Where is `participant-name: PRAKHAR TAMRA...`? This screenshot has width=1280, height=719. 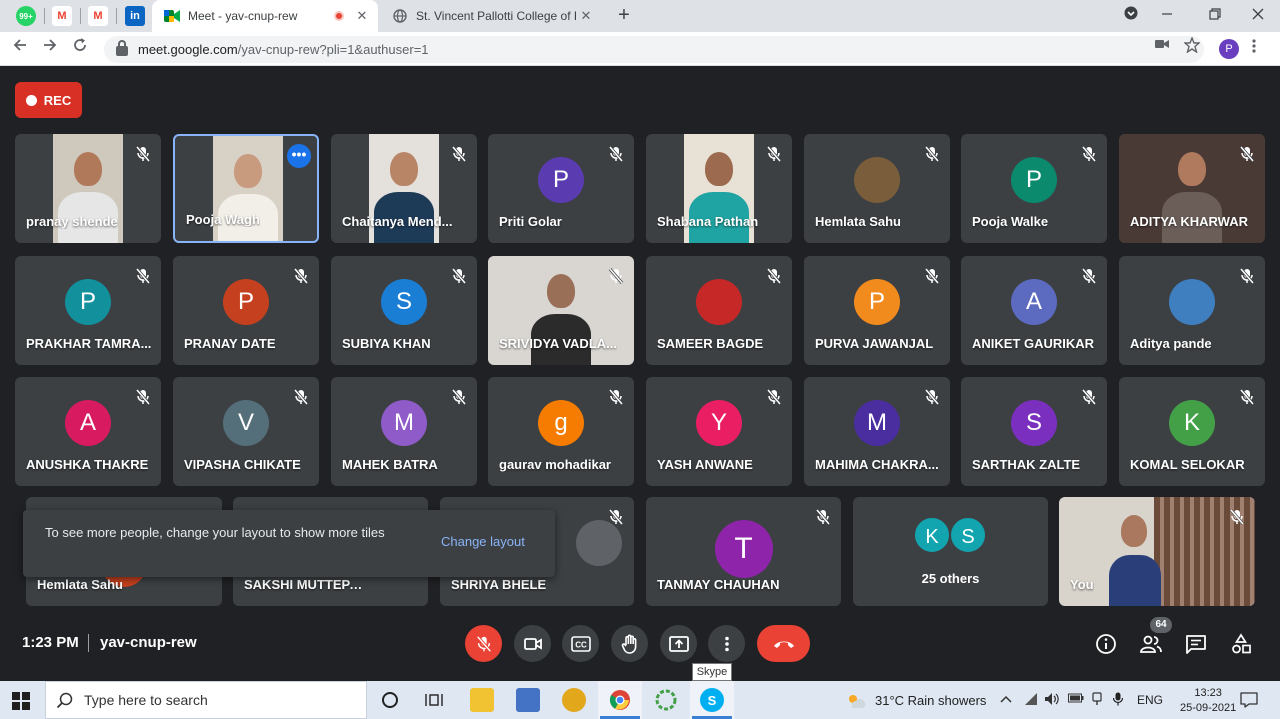 participant-name: PRAKHAR TAMRA... is located at coordinates (89, 343).